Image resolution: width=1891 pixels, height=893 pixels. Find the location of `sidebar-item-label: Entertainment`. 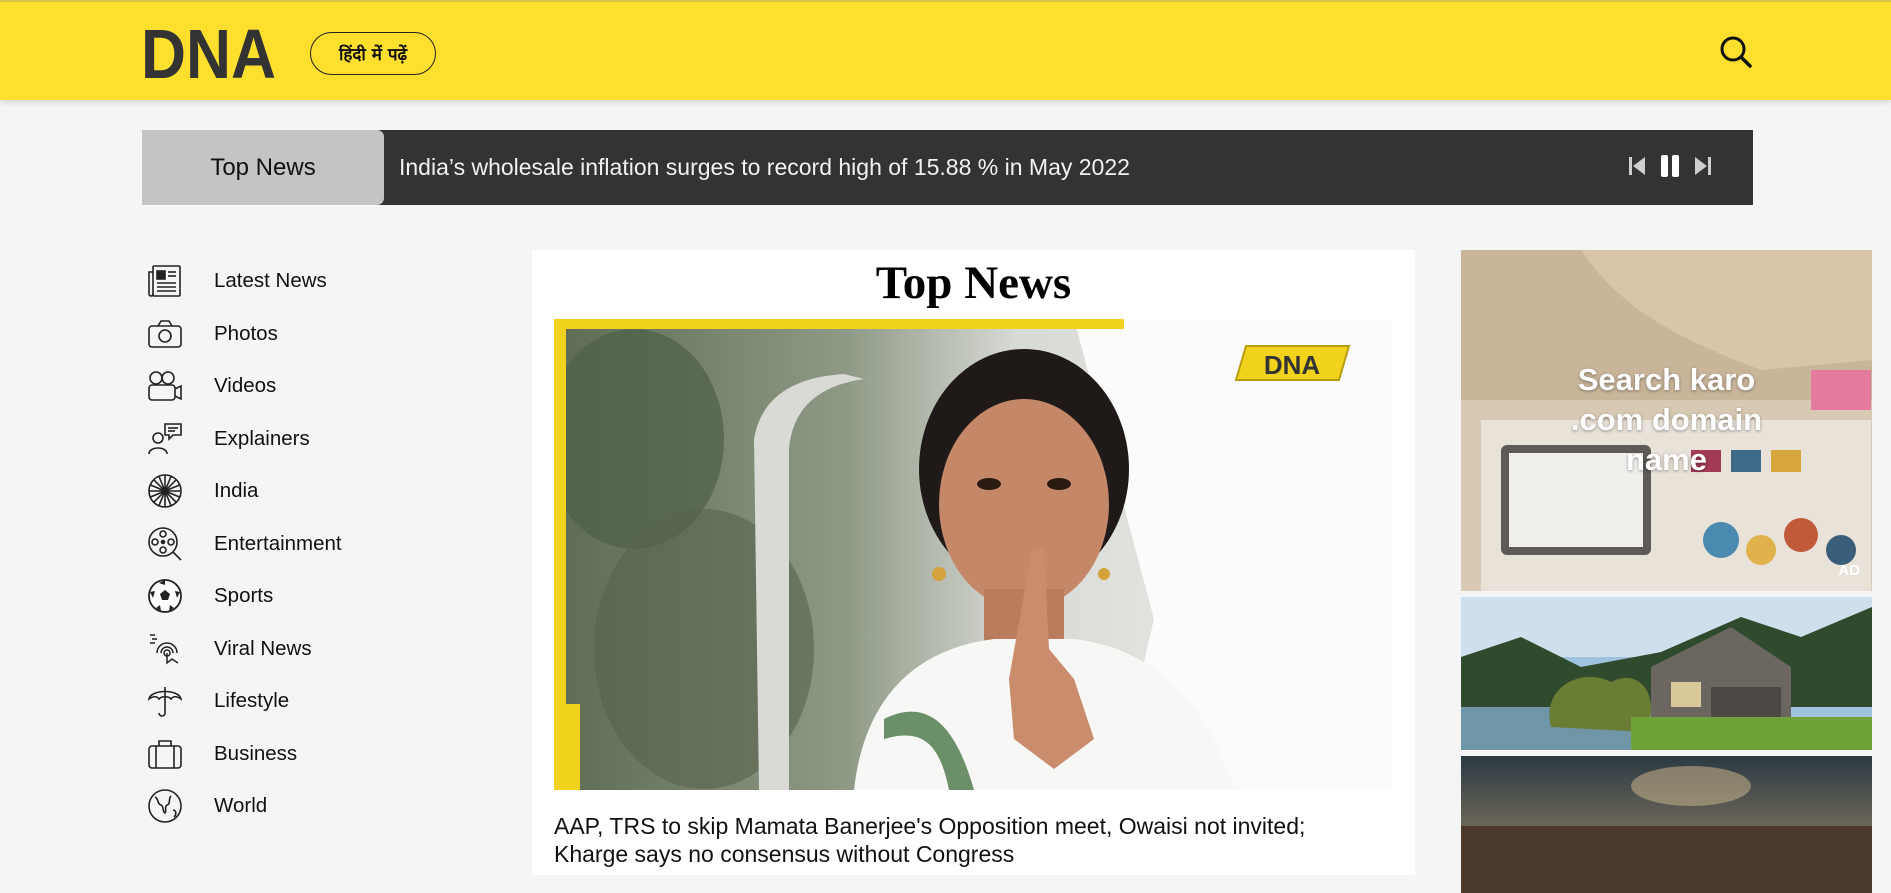

sidebar-item-label: Entertainment is located at coordinates (278, 543).